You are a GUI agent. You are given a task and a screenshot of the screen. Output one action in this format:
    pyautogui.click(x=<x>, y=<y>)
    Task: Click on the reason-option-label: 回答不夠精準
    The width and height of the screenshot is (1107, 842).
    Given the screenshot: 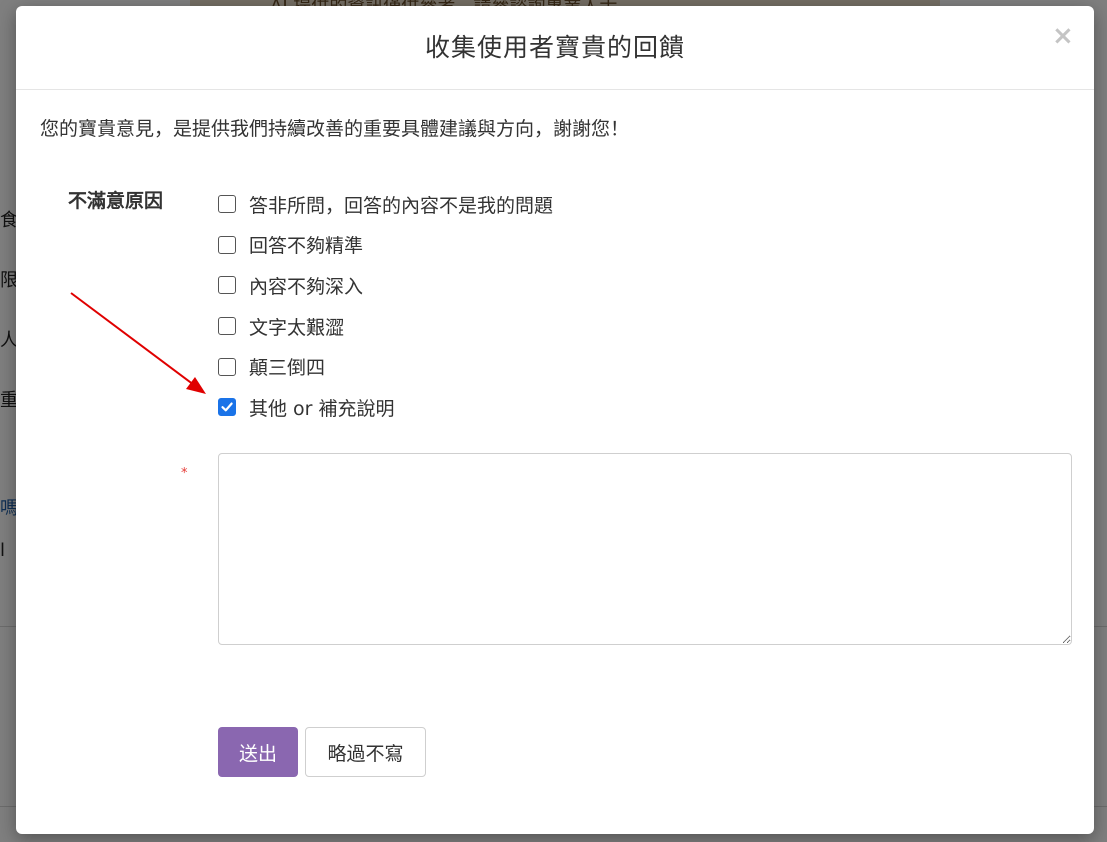 What is the action you would take?
    pyautogui.click(x=306, y=246)
    